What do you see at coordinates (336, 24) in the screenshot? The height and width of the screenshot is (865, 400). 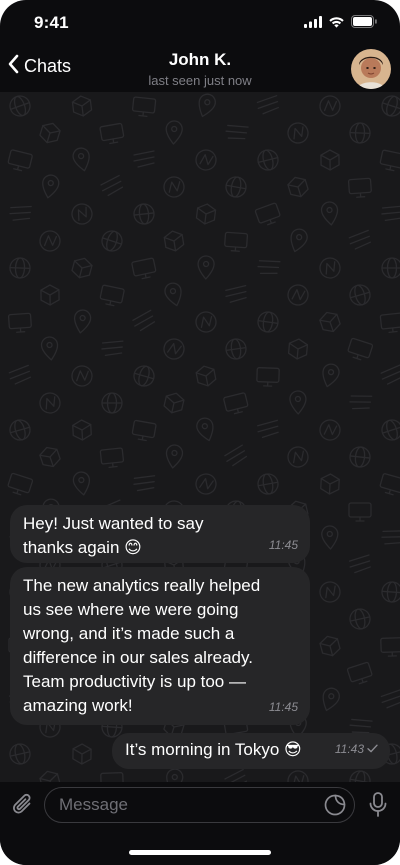 I see `wifi-icon` at bounding box center [336, 24].